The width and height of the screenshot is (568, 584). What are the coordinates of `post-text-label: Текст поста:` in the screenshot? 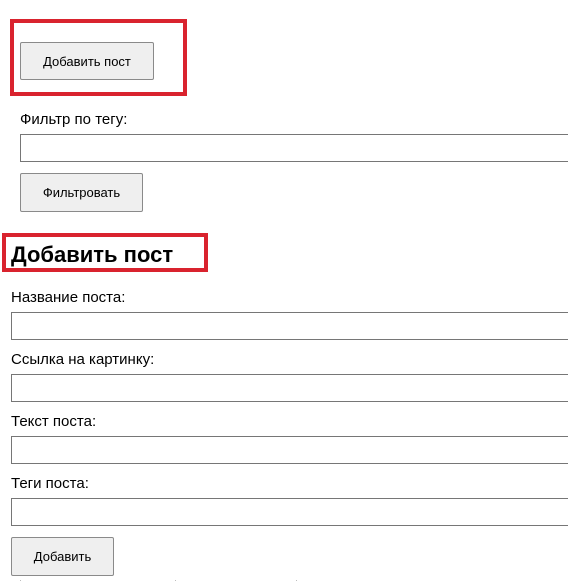 It's located at (54, 421).